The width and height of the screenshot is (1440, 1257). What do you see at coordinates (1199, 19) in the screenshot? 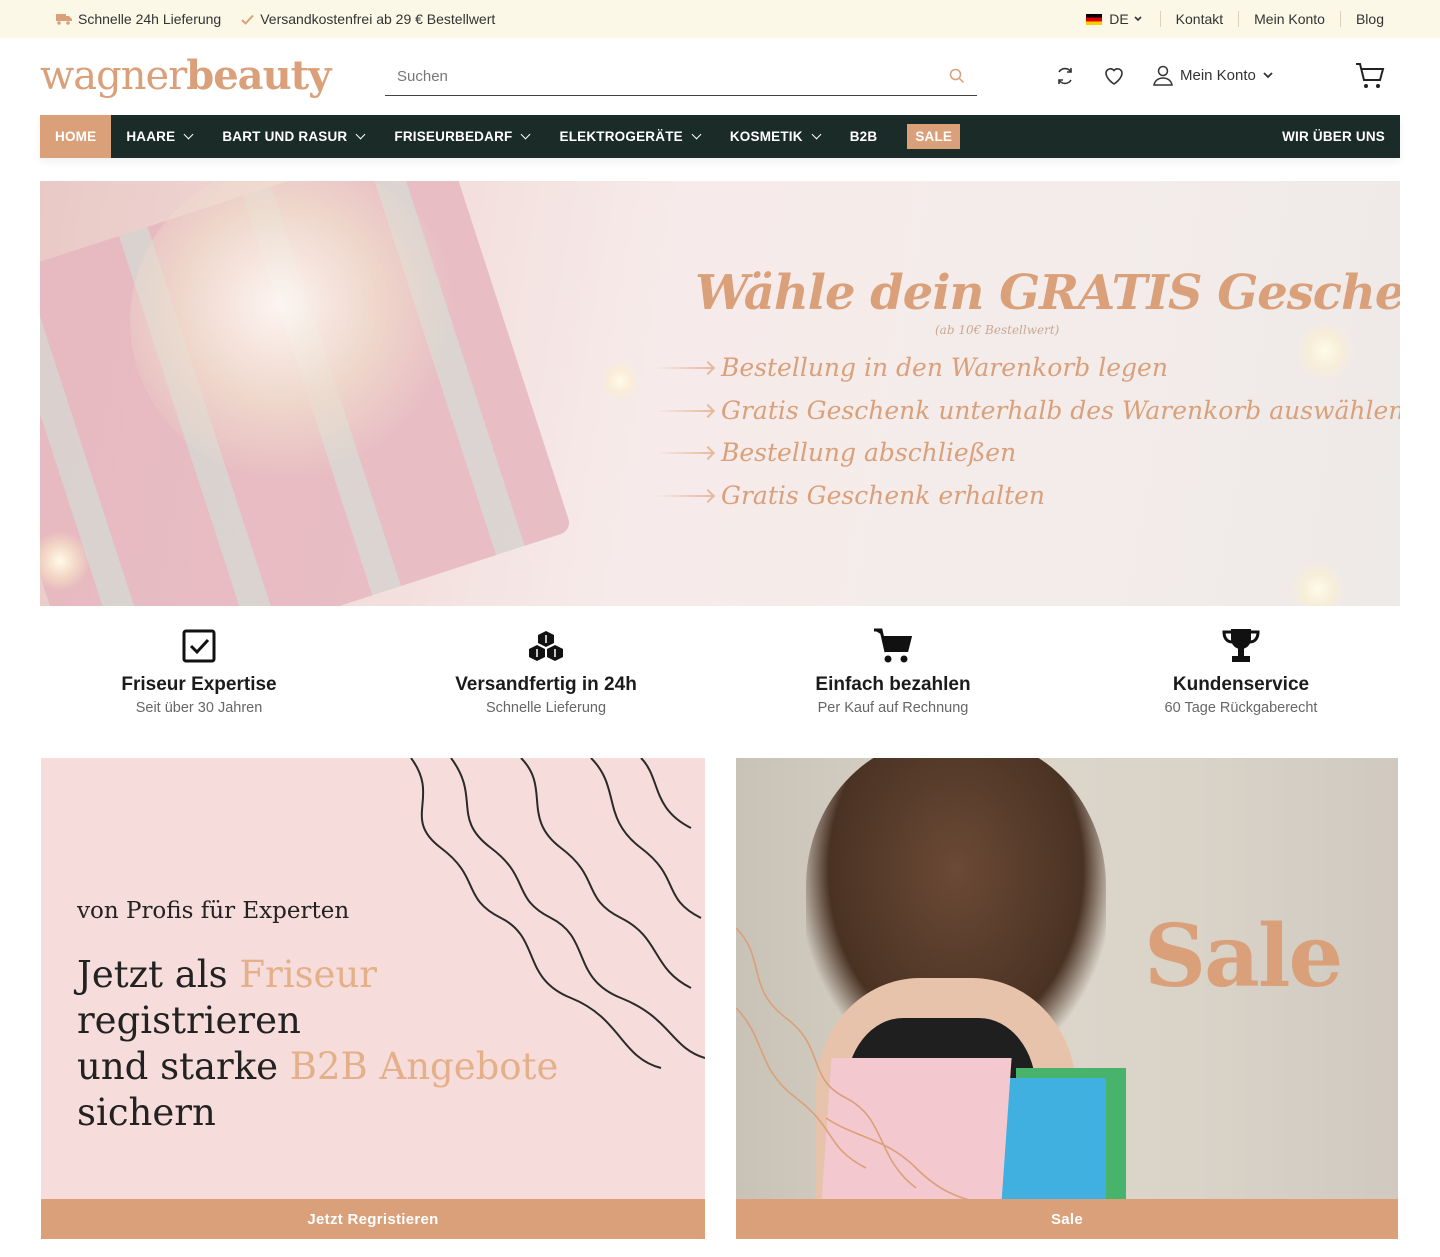
I see `link-contact: Kontakt` at bounding box center [1199, 19].